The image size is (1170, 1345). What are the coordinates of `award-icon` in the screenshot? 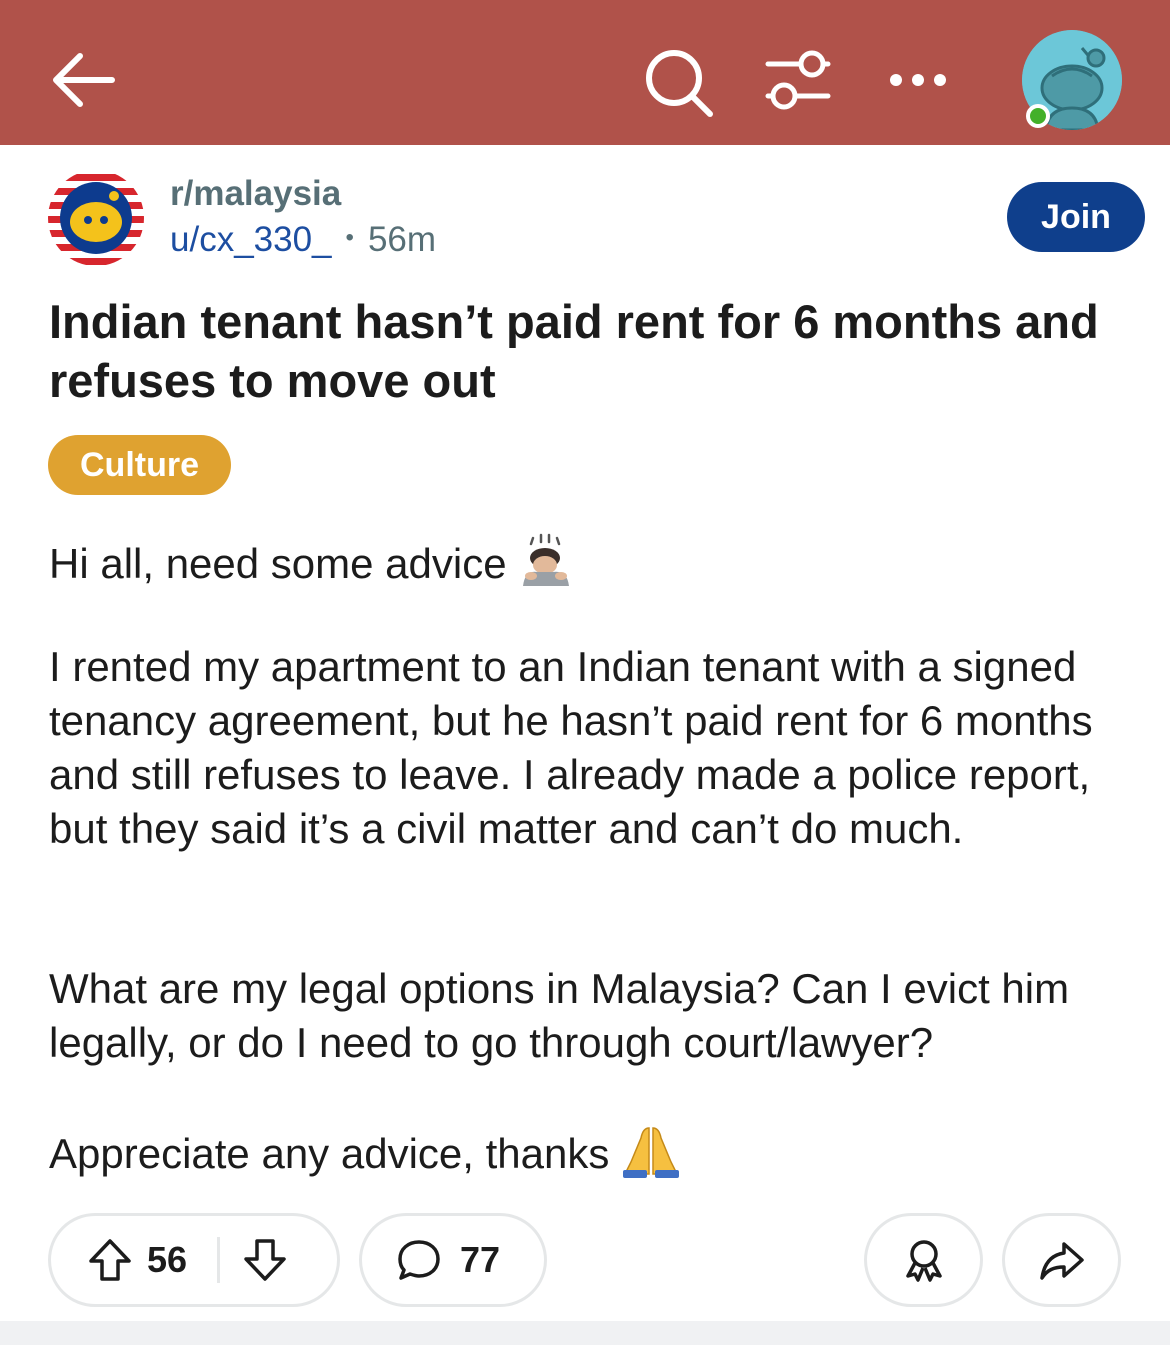 It's located at (924, 1260).